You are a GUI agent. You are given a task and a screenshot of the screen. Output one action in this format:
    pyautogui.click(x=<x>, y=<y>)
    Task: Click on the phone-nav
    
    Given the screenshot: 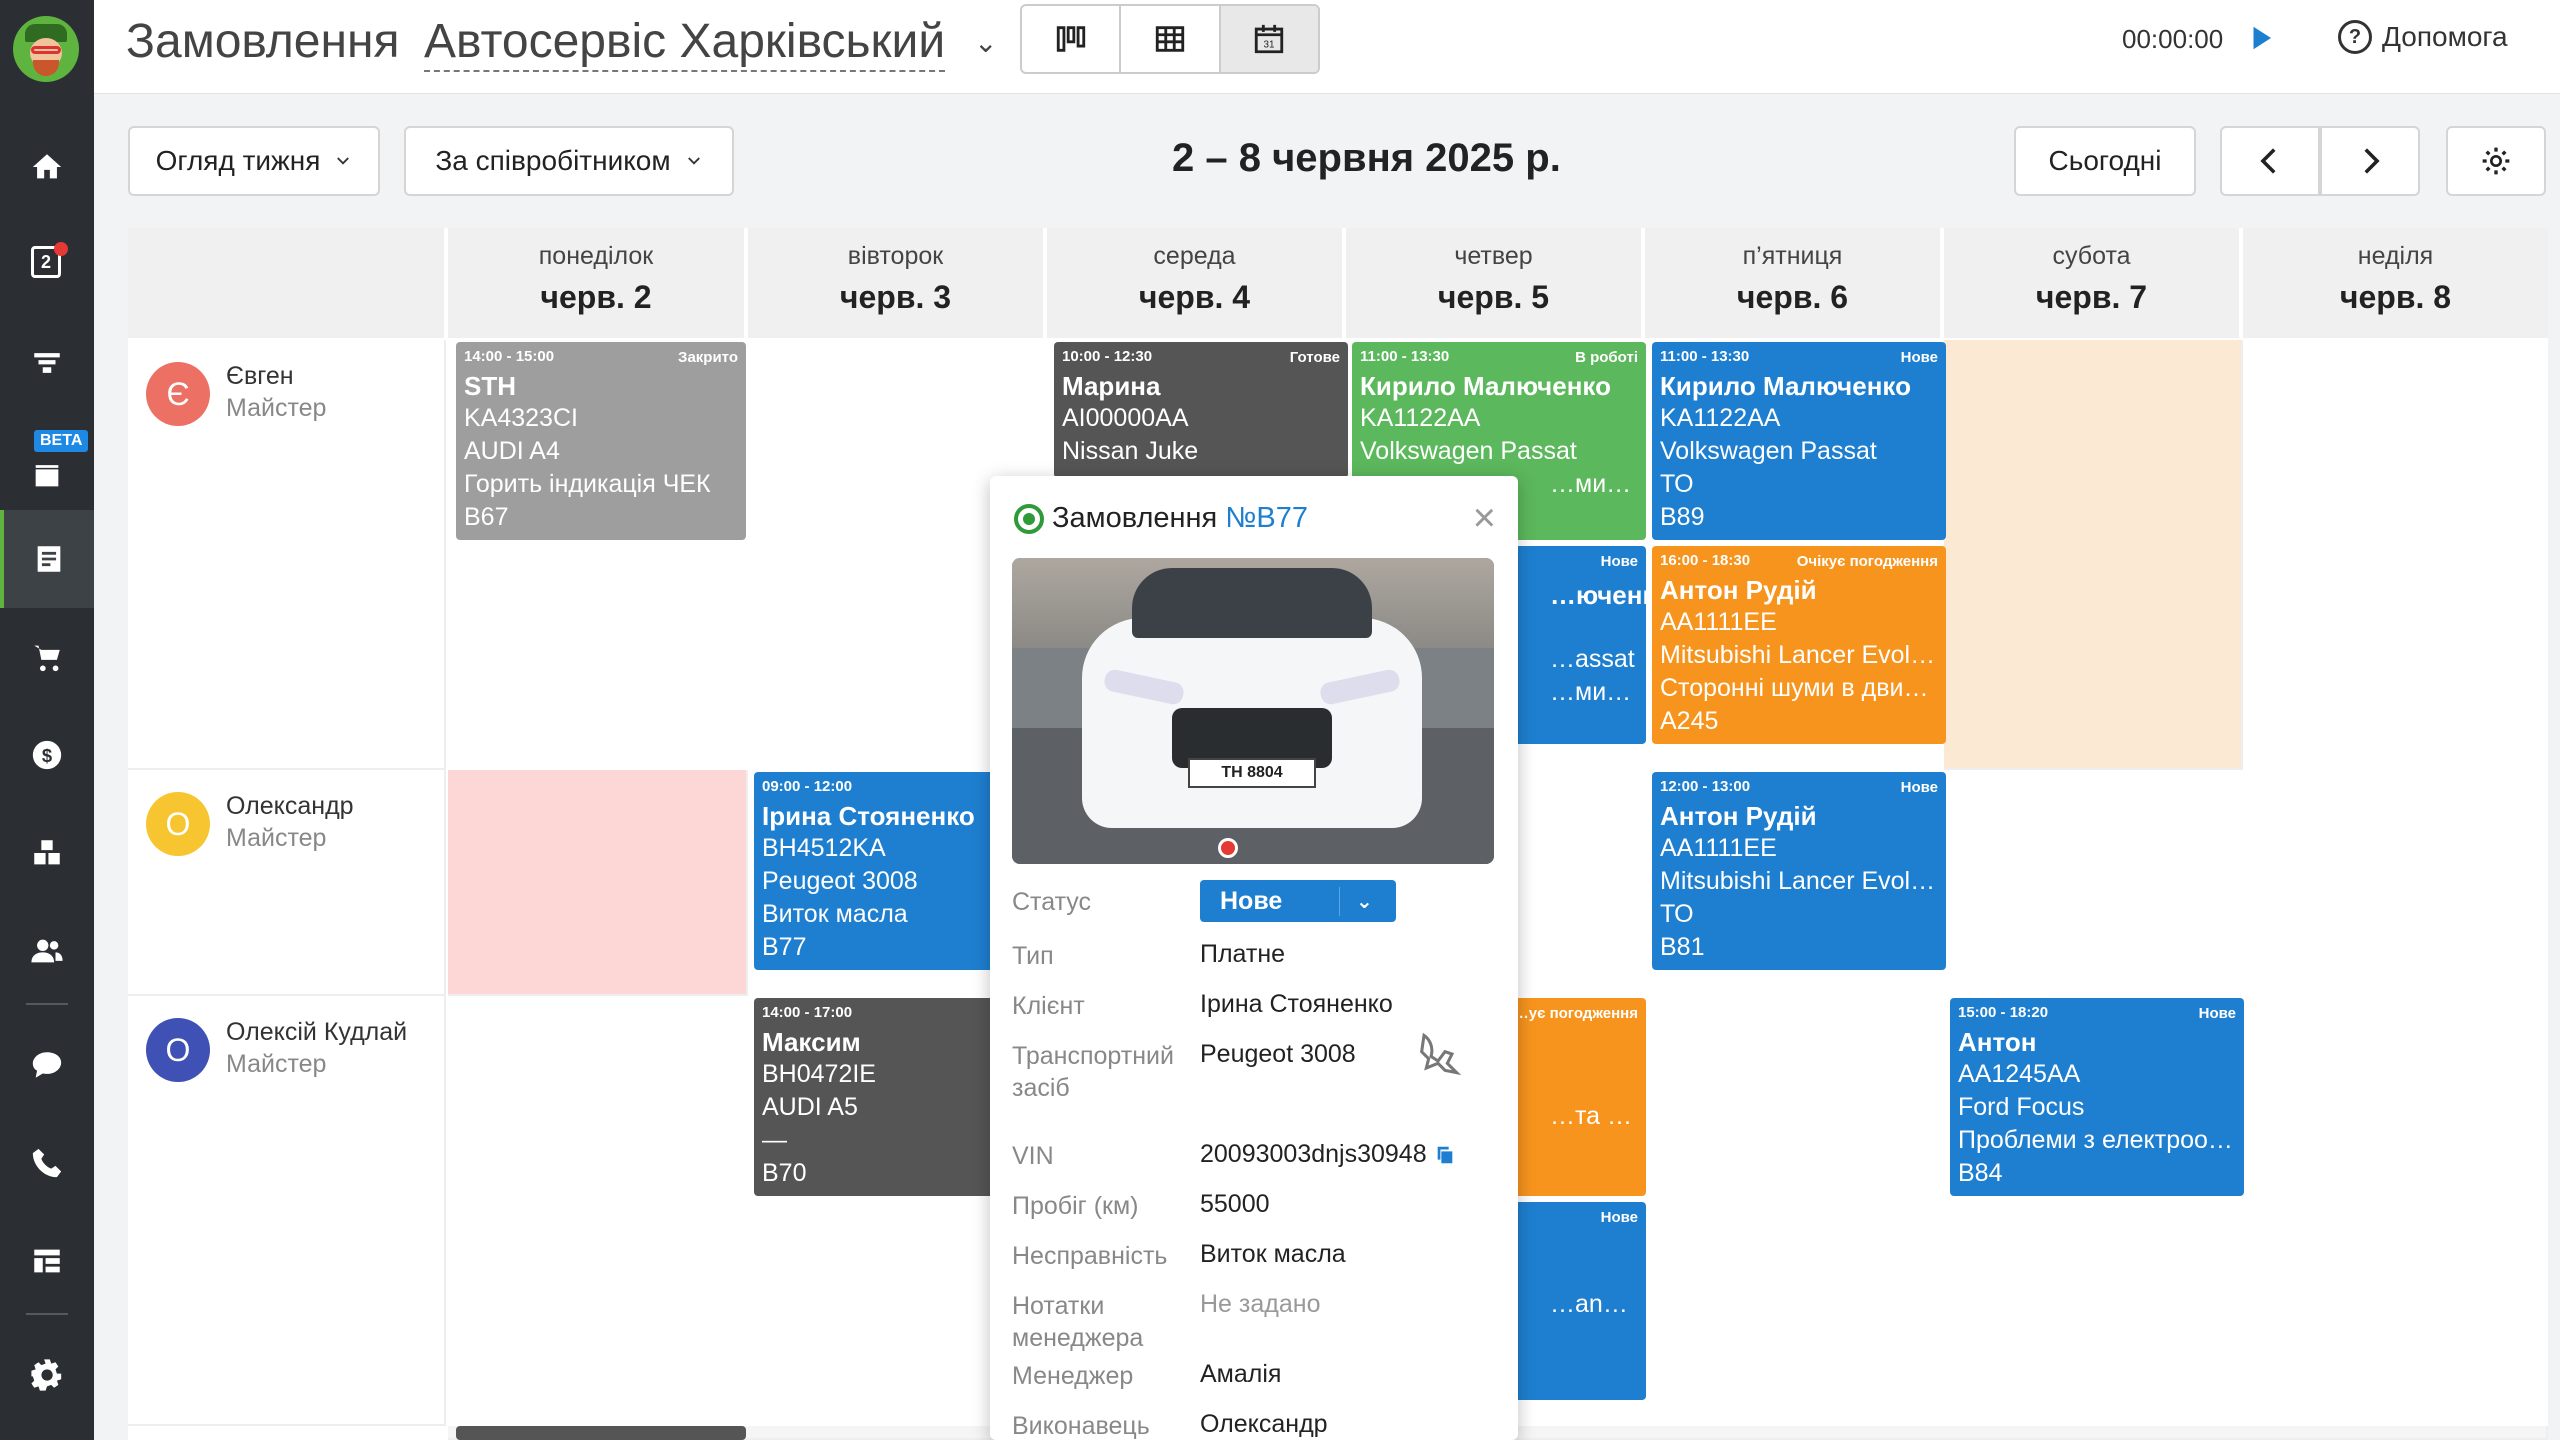 What is the action you would take?
    pyautogui.click(x=47, y=1163)
    